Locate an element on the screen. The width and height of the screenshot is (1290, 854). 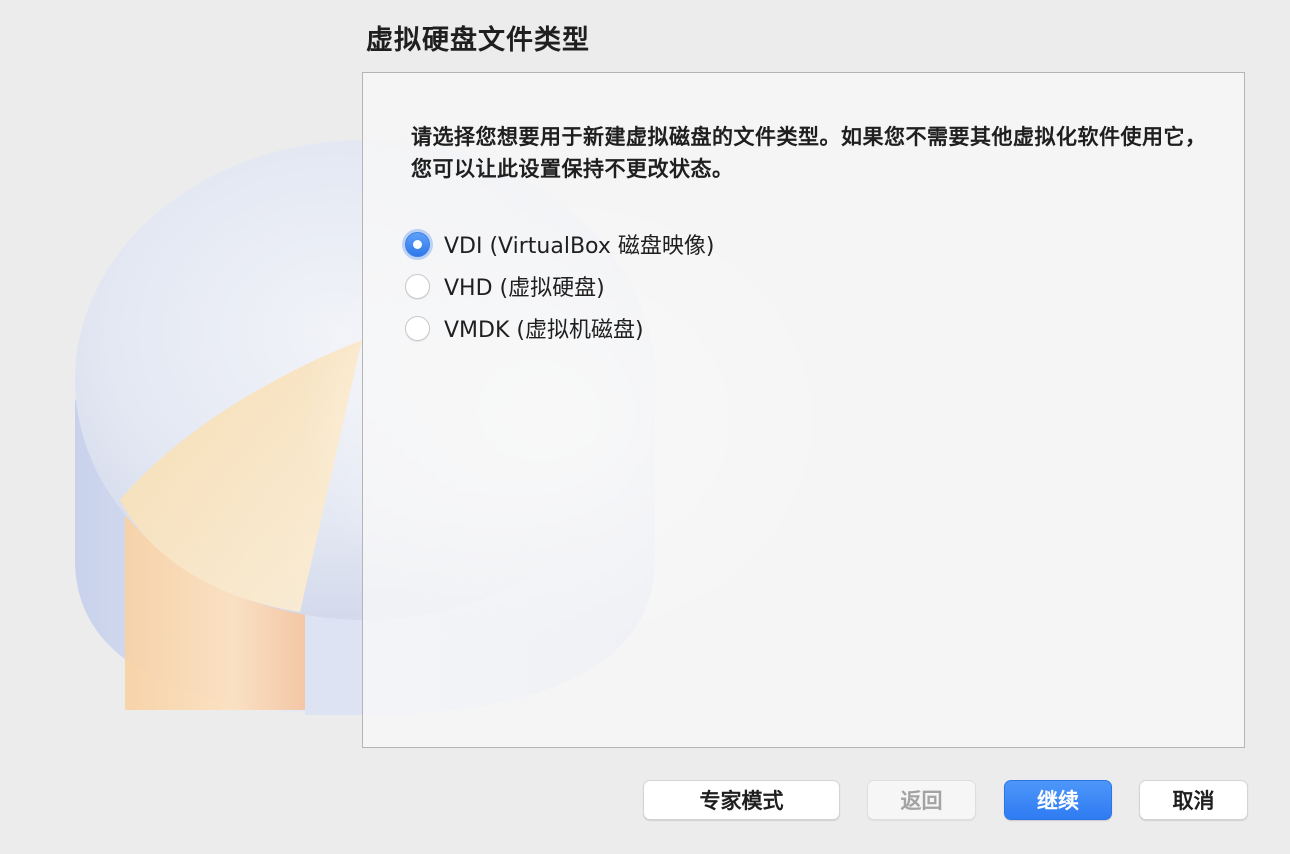
expert-mode-button: 专家模式 is located at coordinates (741, 800).